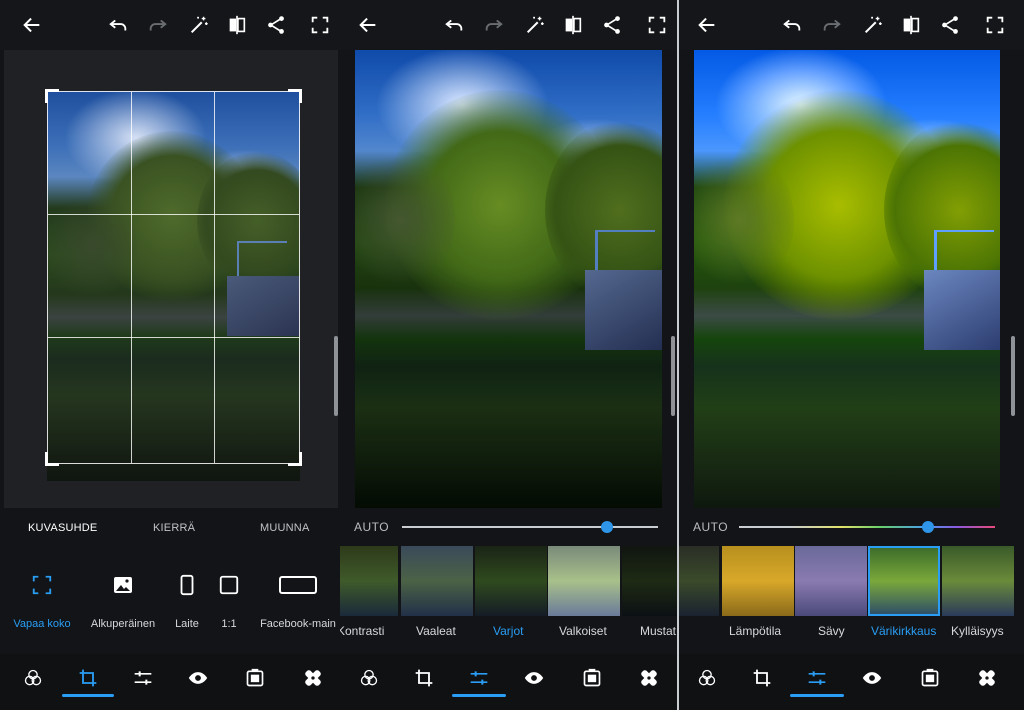 The width and height of the screenshot is (1024, 710). Describe the element at coordinates (62, 528) in the screenshot. I see `tab-kuvasuhde: KUVASUHDE` at that location.